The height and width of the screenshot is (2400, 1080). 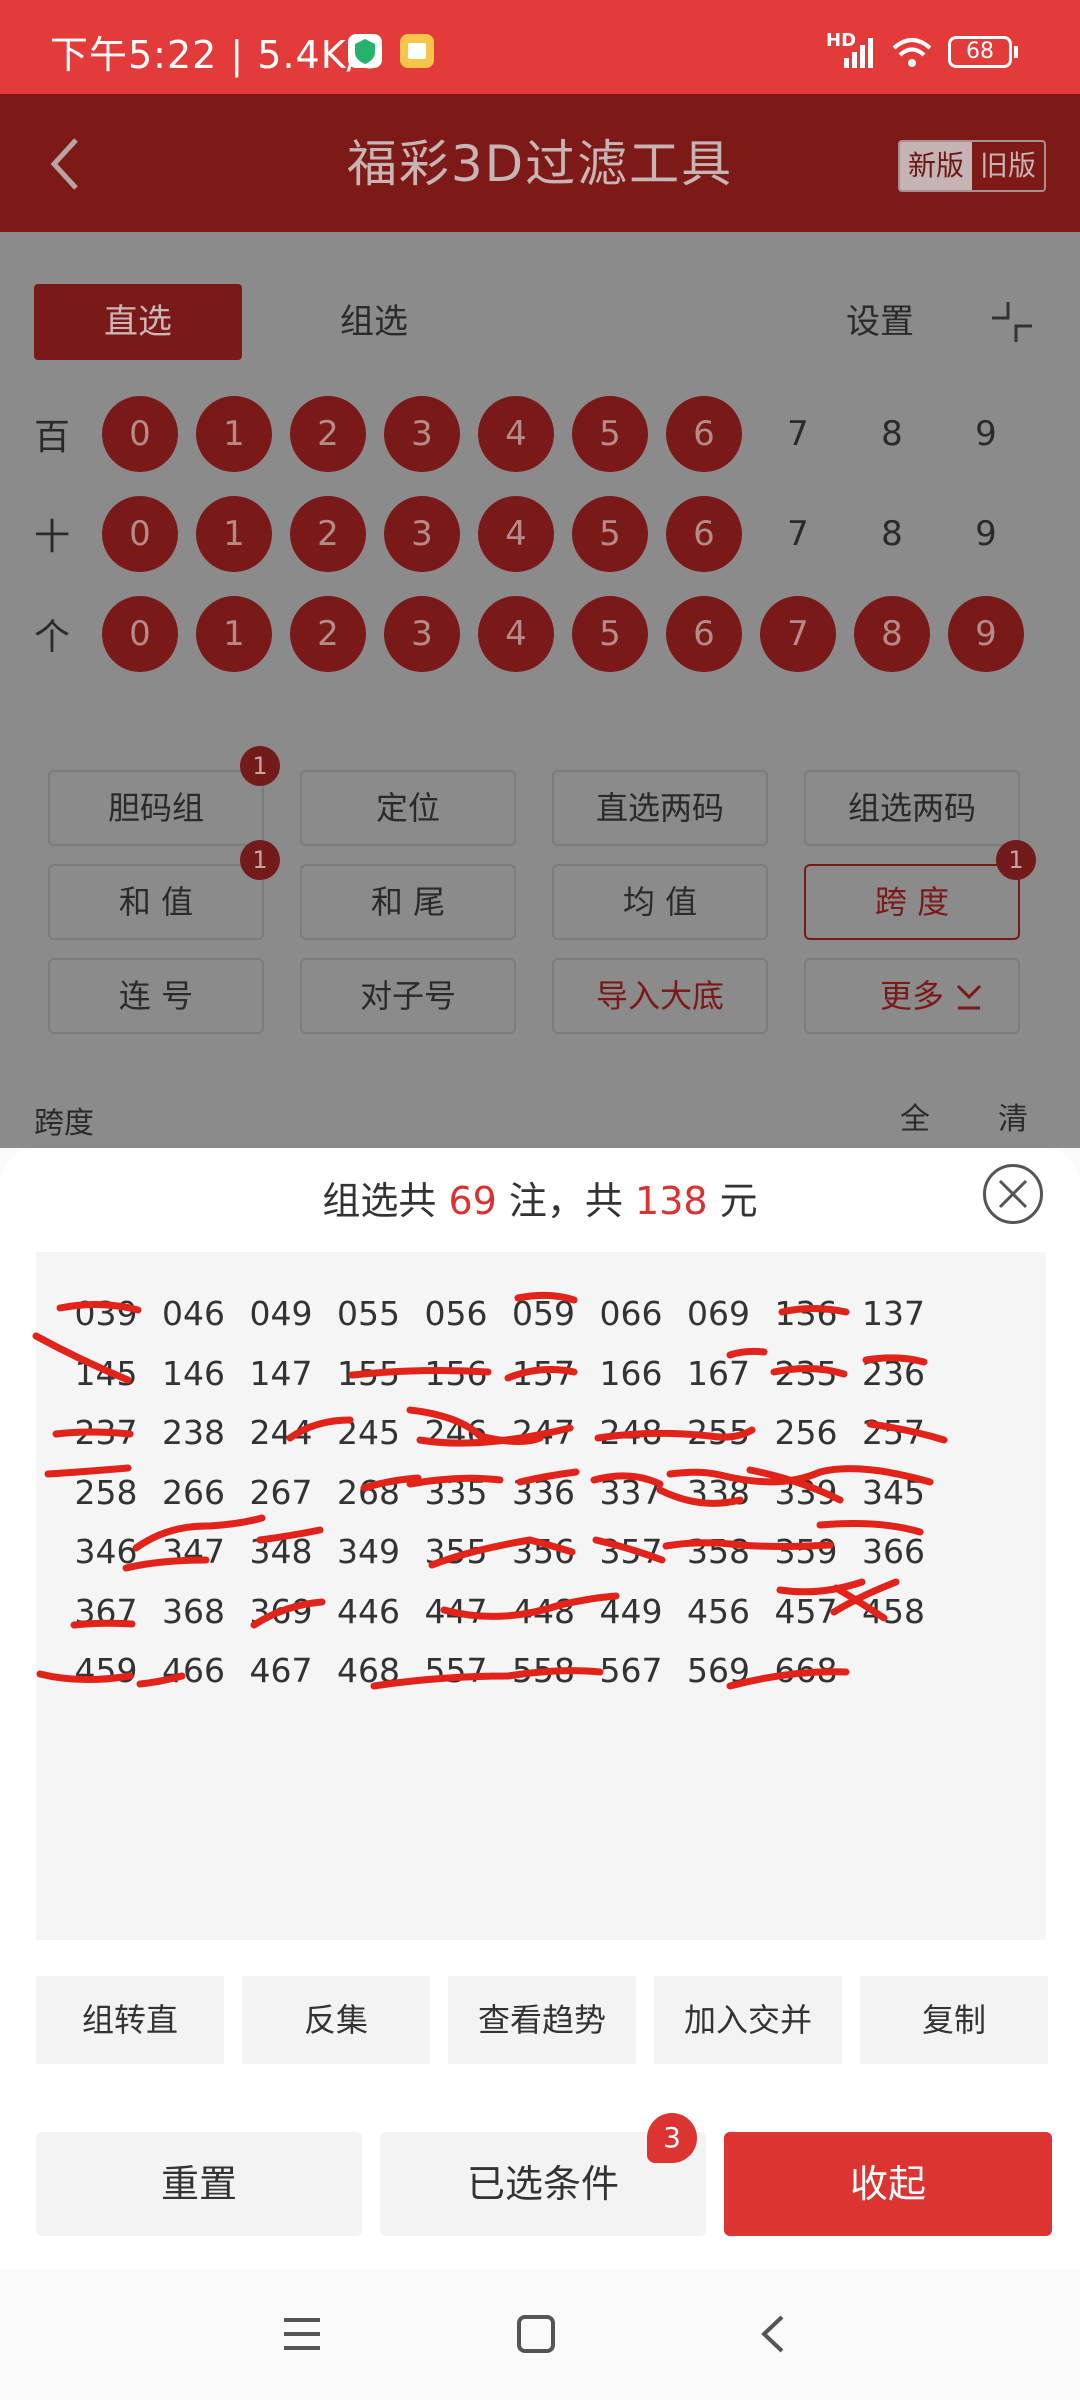 What do you see at coordinates (660, 902) in the screenshot?
I see `condition-button: 均 值` at bounding box center [660, 902].